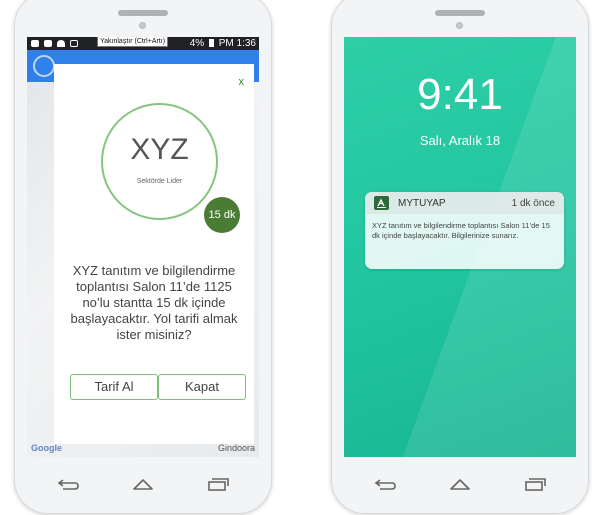 This screenshot has width=603, height=515. Describe the element at coordinates (202, 387) in the screenshot. I see `close-button: Kapat` at that location.